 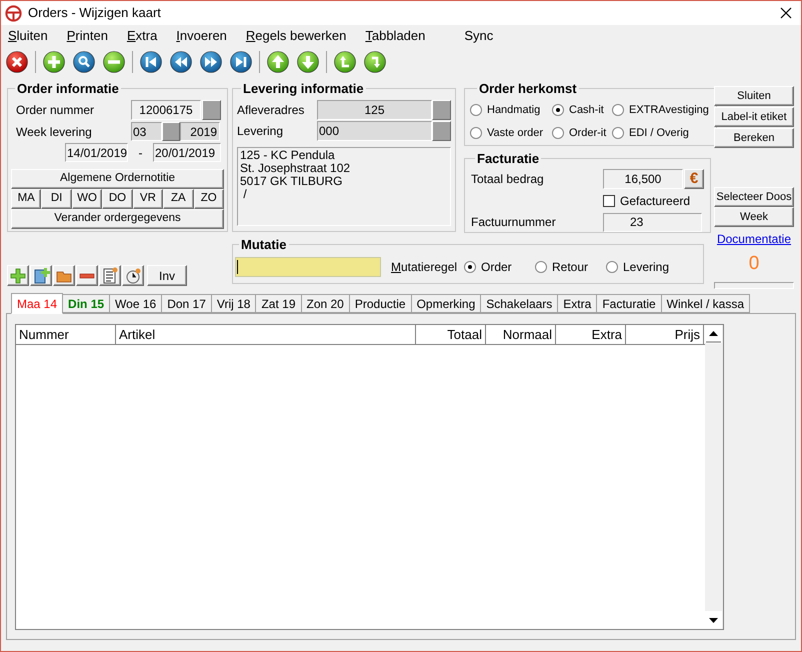 What do you see at coordinates (142, 36) in the screenshot?
I see `menu-item: Extra` at bounding box center [142, 36].